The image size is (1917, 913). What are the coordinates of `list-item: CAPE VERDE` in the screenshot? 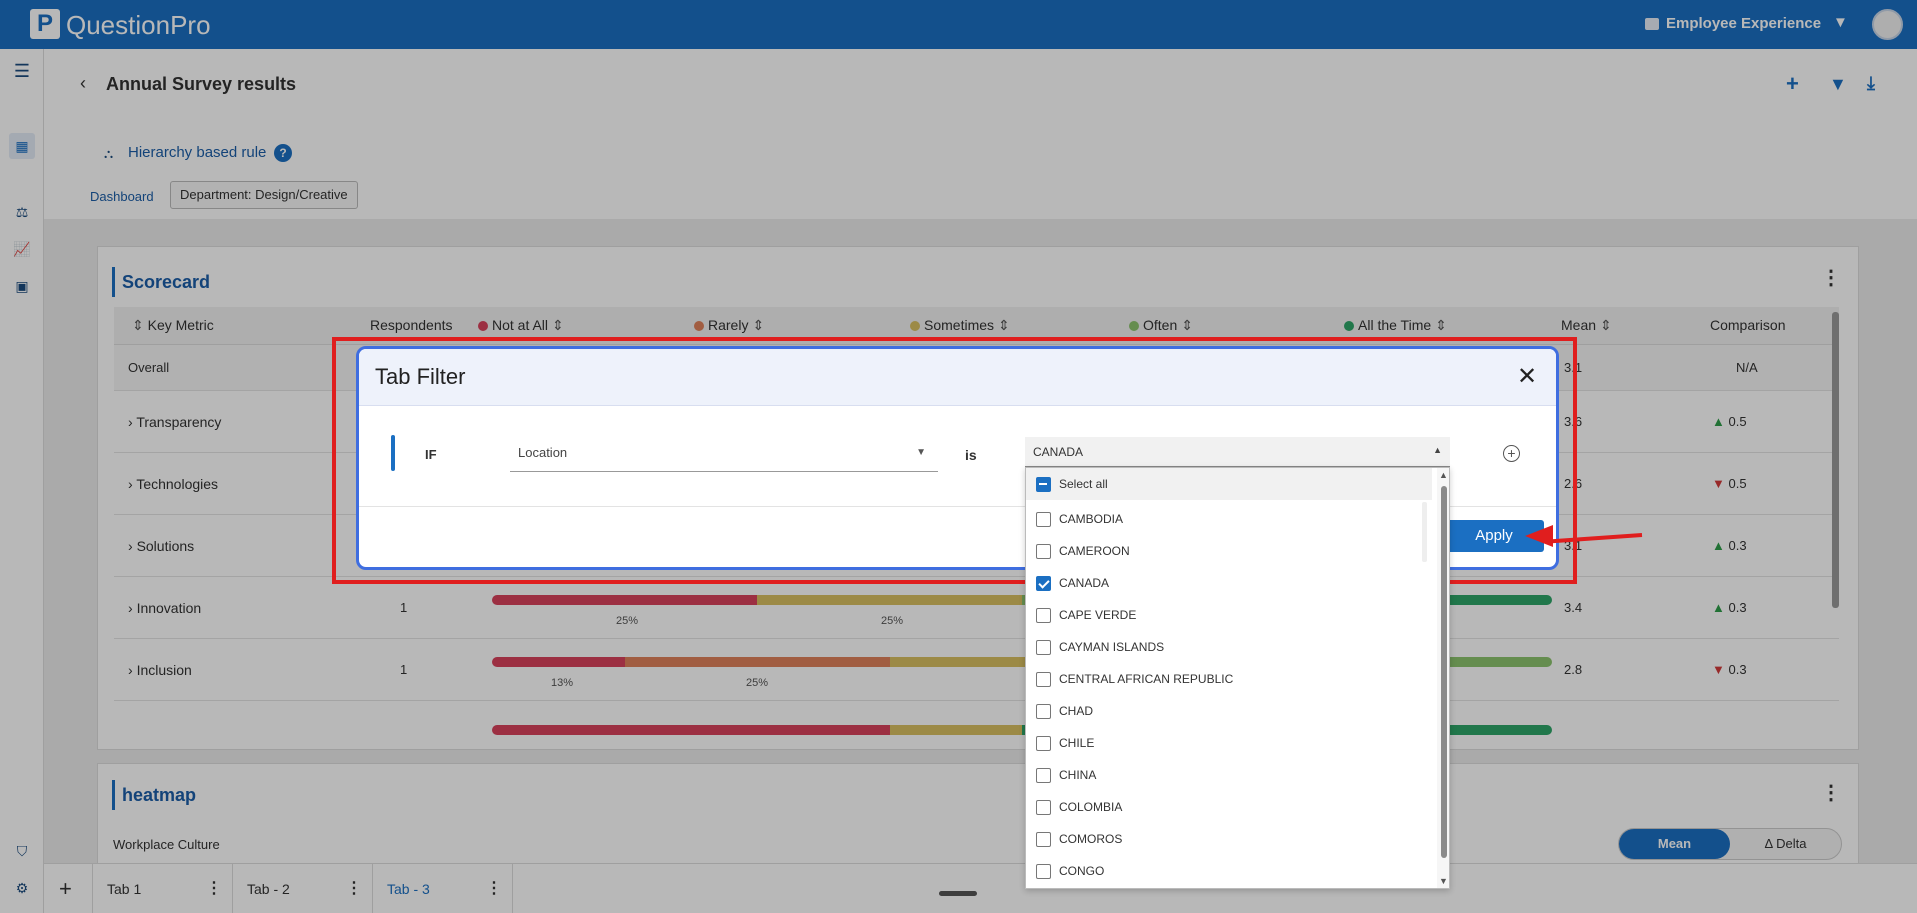 It's located at (1229, 615).